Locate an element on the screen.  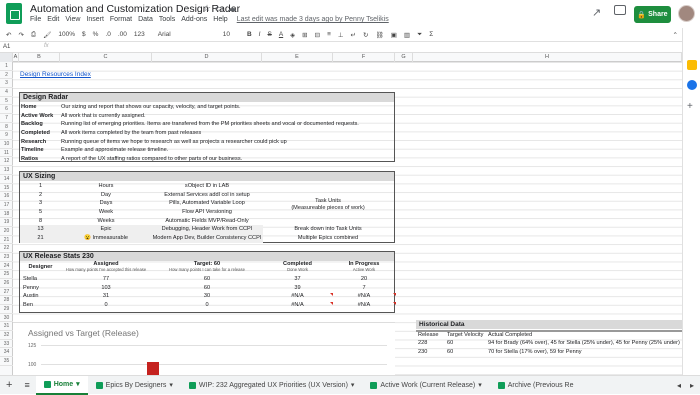
row-header-cell: 2 is located at coordinates (6, 75).